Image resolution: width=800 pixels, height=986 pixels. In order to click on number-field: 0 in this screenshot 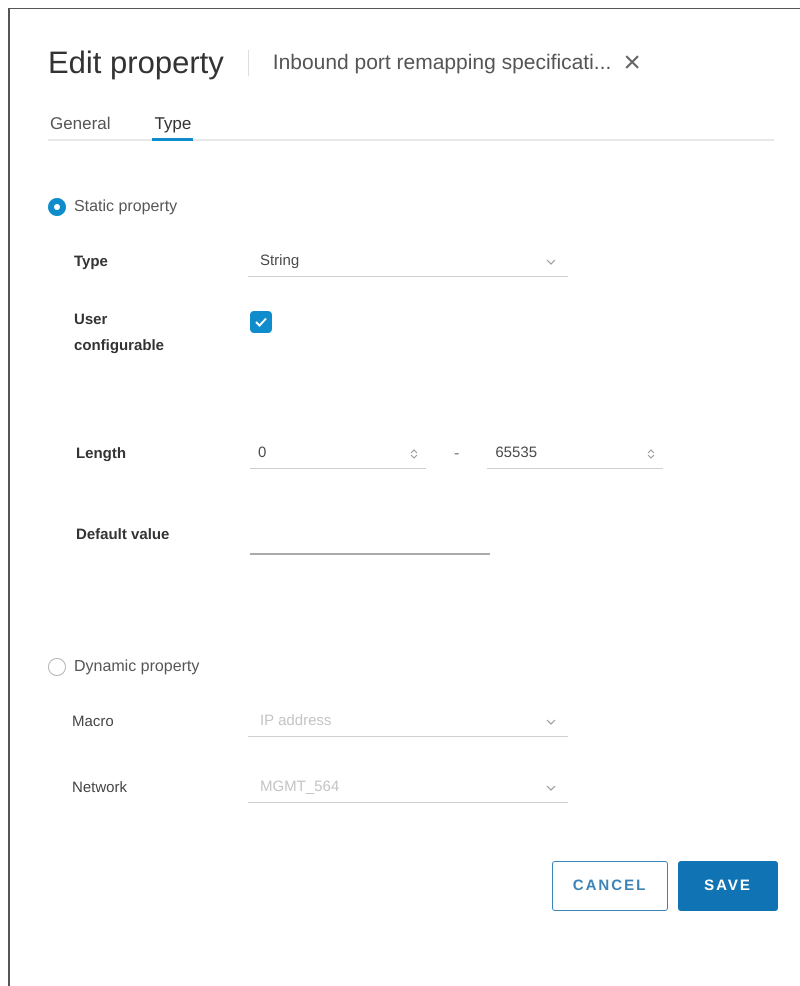, I will do `click(338, 454)`.